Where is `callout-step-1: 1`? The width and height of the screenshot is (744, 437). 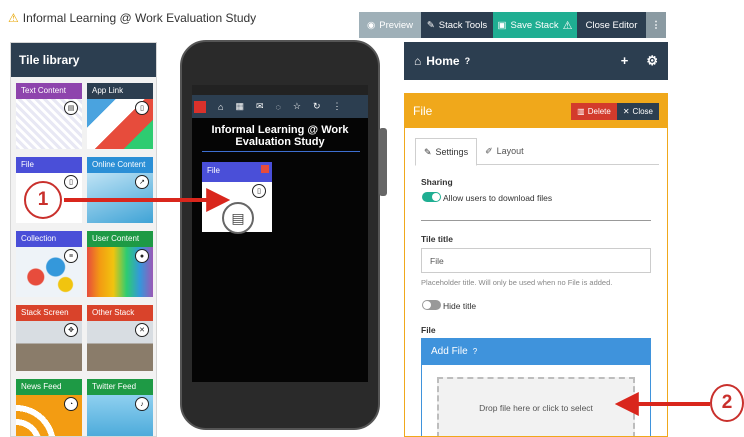 callout-step-1: 1 is located at coordinates (43, 200).